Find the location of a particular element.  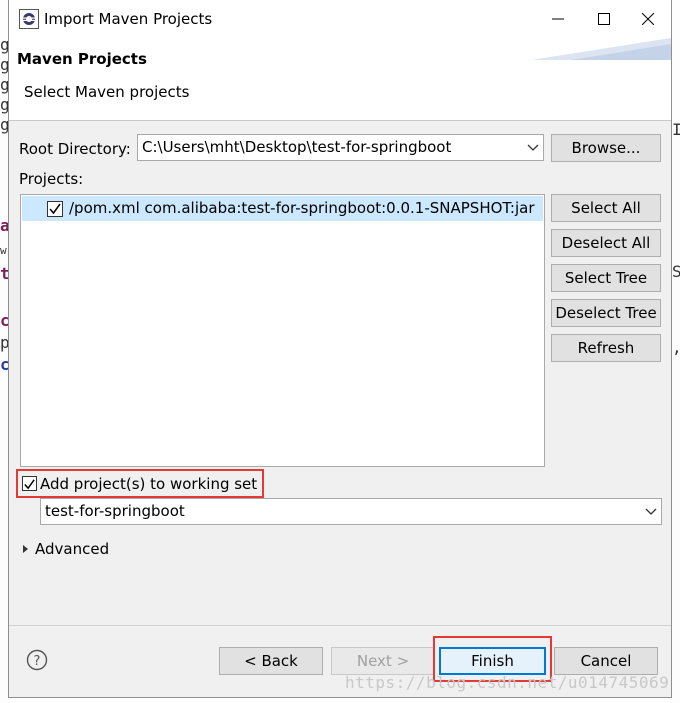

back-label: < Back is located at coordinates (271, 661).